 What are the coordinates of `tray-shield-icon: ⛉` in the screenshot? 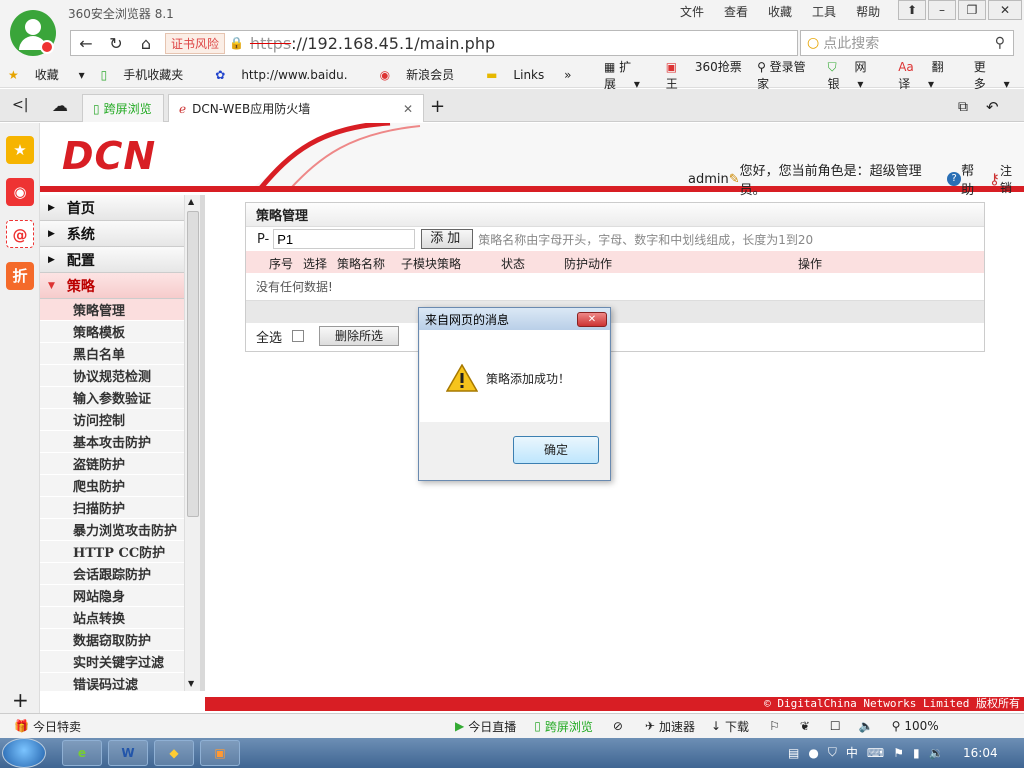 It's located at (832, 752).